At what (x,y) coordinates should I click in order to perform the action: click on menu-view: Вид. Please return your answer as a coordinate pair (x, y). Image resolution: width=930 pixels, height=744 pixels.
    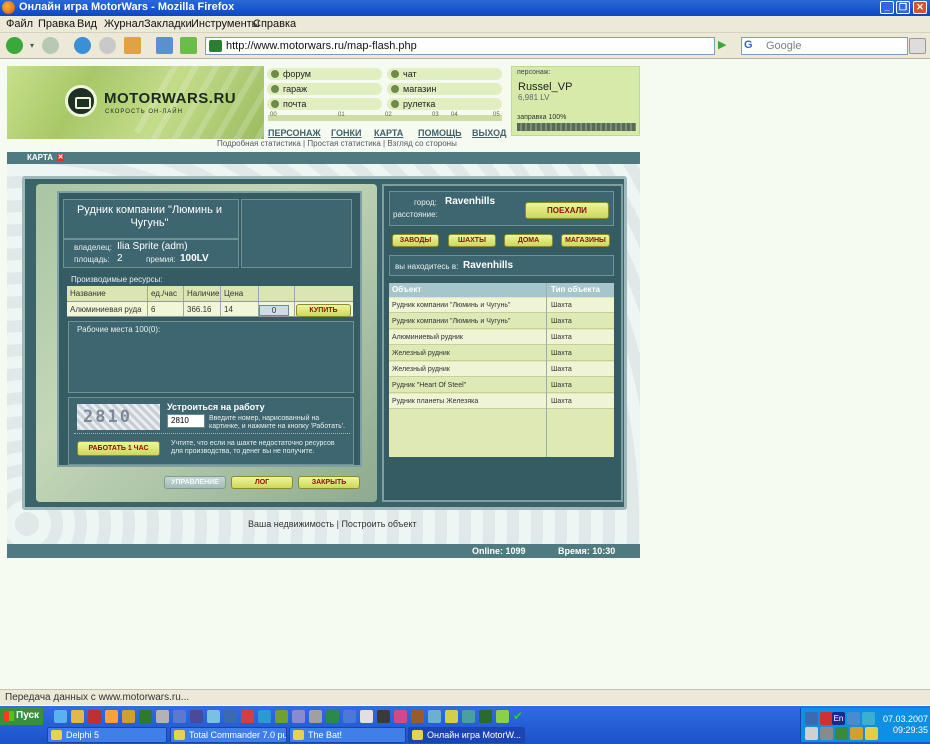
    Looking at the image, I should click on (87, 24).